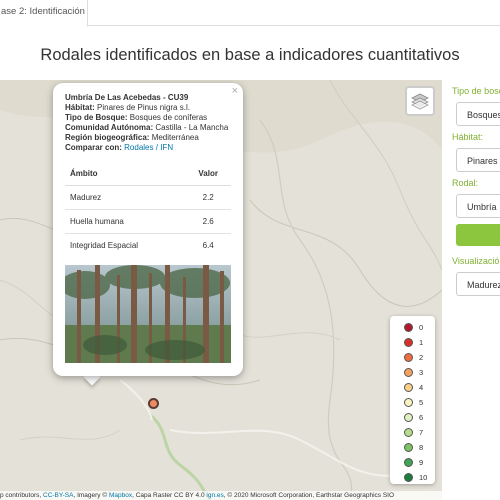  I want to click on legend-item: 10, so click(419, 477).